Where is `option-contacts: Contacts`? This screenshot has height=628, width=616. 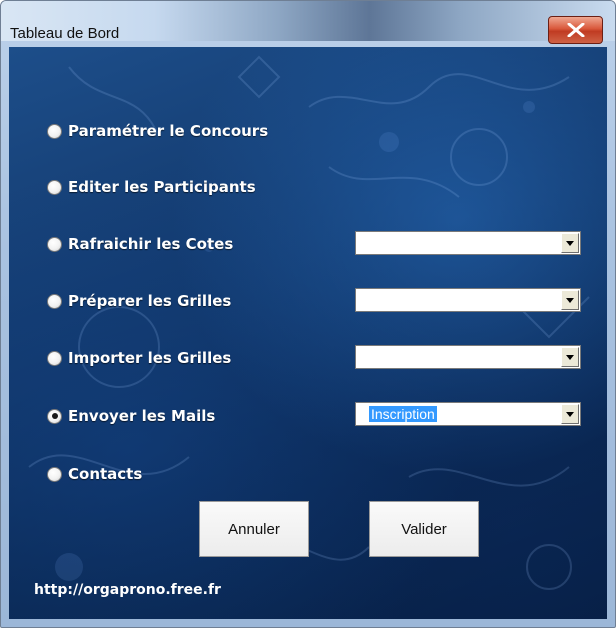
option-contacts: Contacts is located at coordinates (94, 474).